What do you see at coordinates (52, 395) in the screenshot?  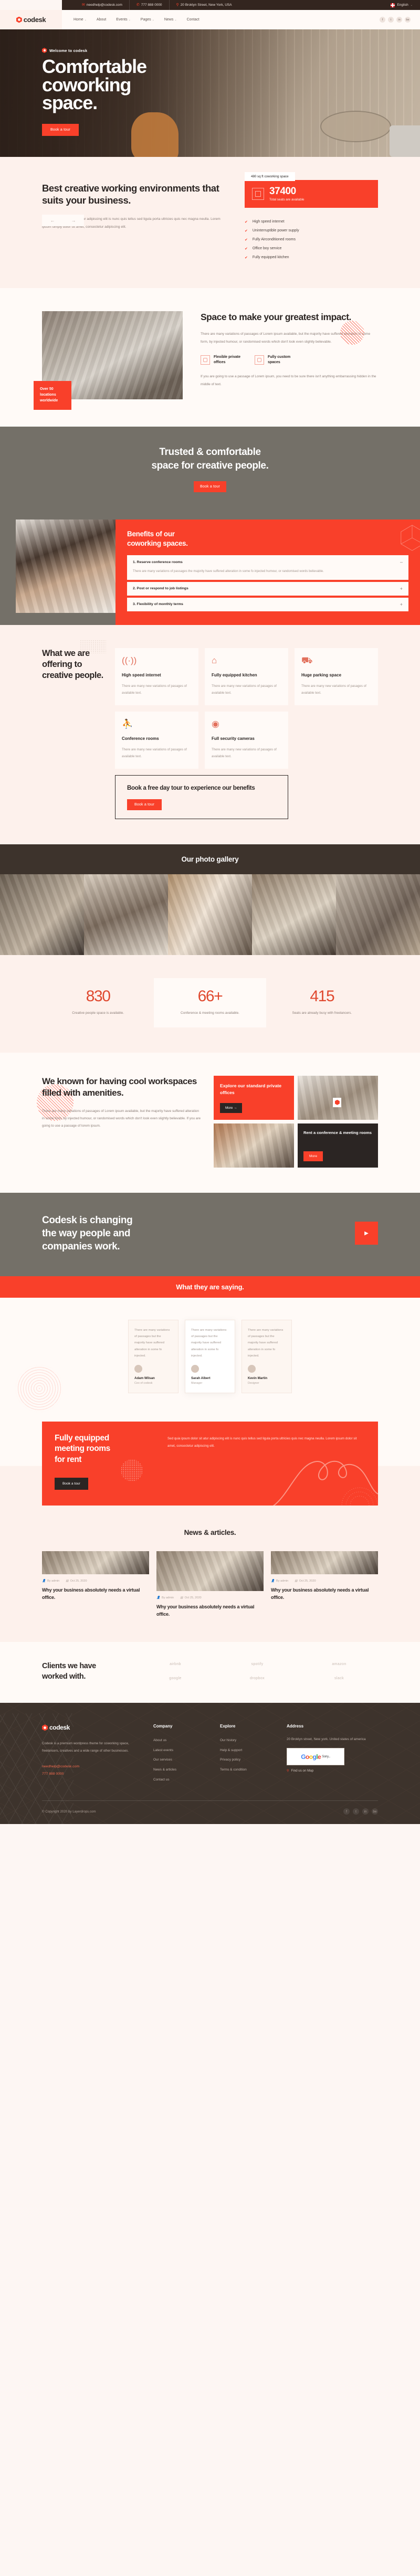 I see `locations-badge: Over 50 locations worldwide` at bounding box center [52, 395].